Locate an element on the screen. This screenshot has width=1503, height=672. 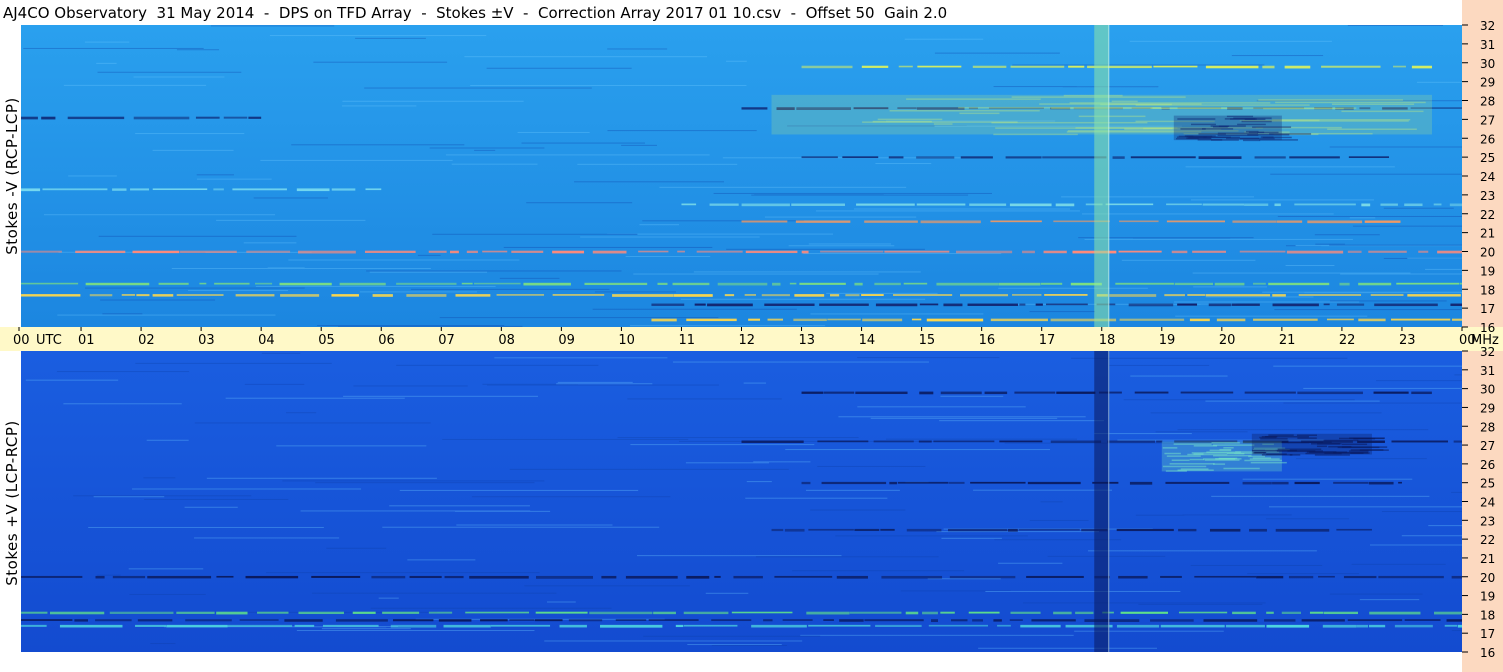
burst-patch is located at coordinates (1320, 444).